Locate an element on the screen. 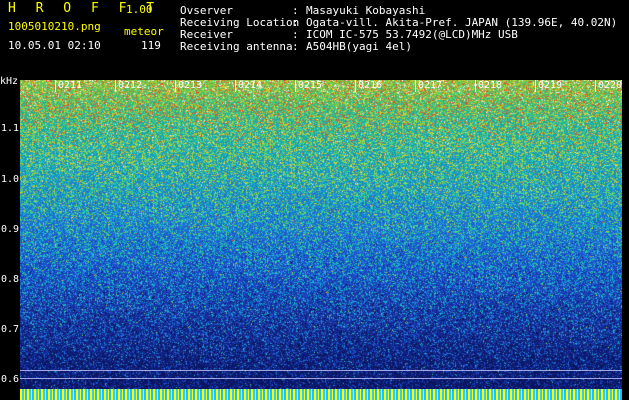 This screenshot has width=629, height=400. y-tick-label: 0.8 is located at coordinates (10, 279).